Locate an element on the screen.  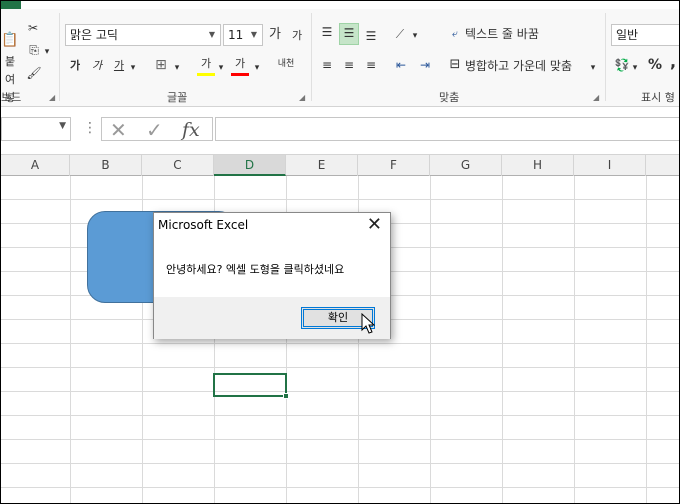
message-box-text: 안녕하세요? 엑셀 도형을 클릭하셨네요 is located at coordinates (255, 269).